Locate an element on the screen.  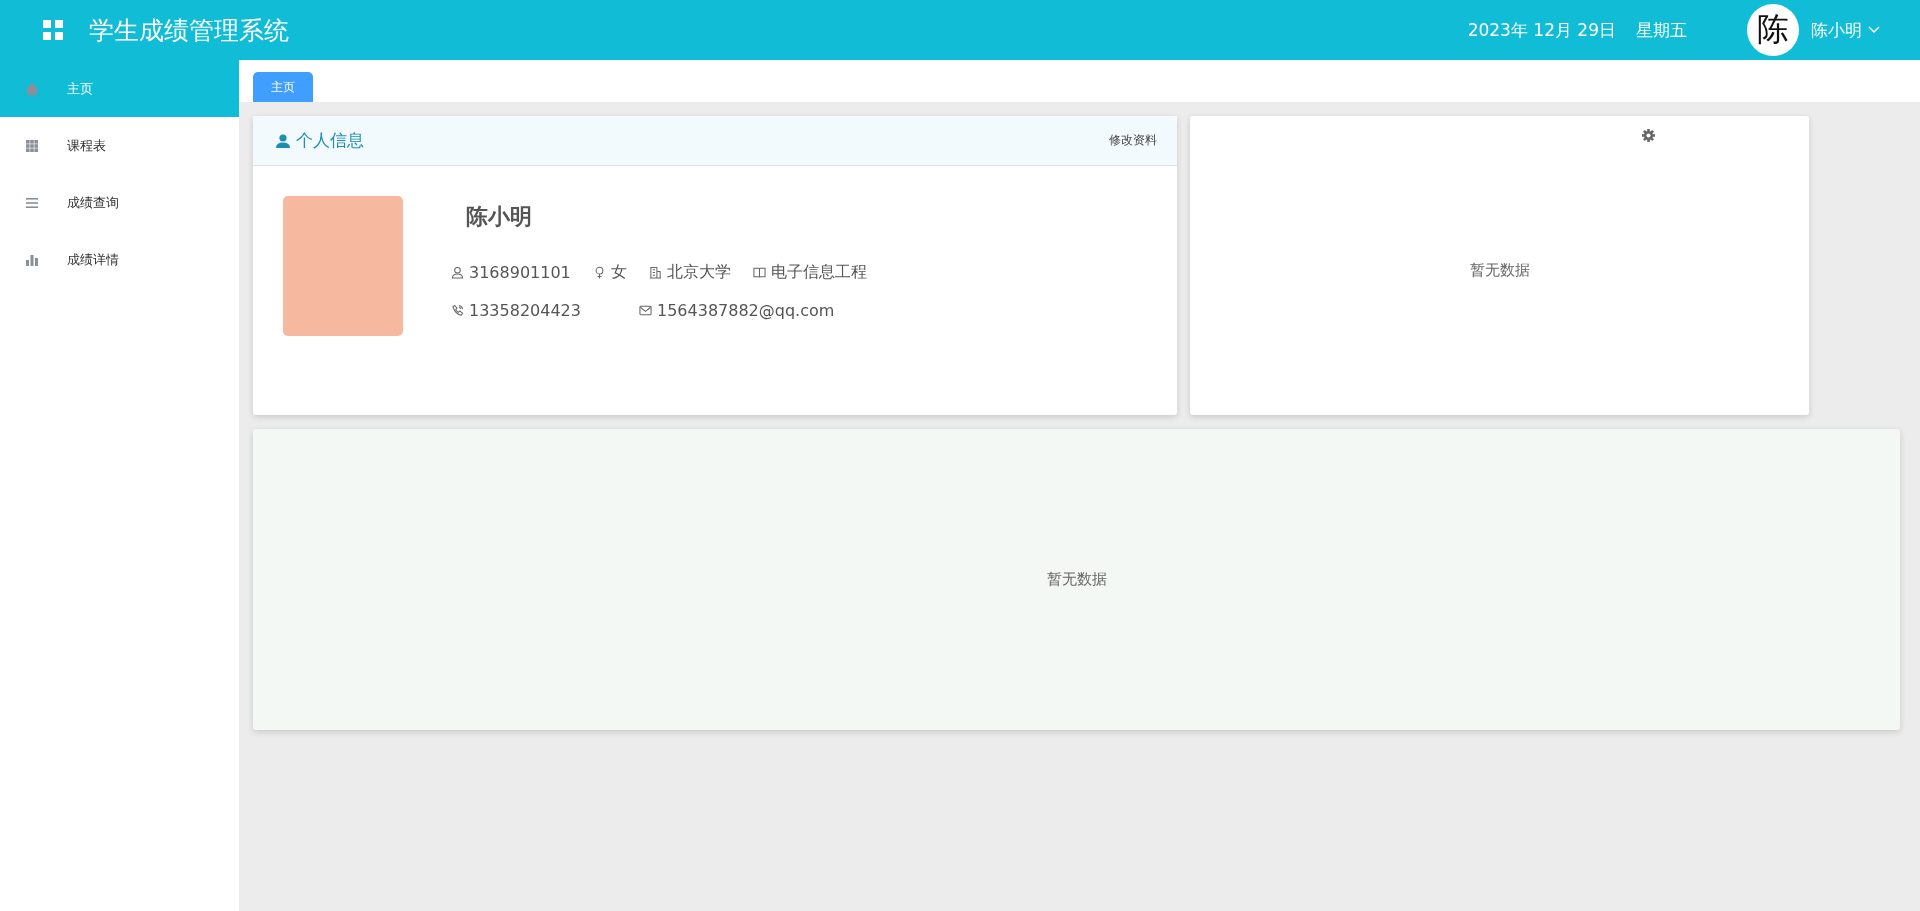
bar-chart-icon is located at coordinates (32, 259).